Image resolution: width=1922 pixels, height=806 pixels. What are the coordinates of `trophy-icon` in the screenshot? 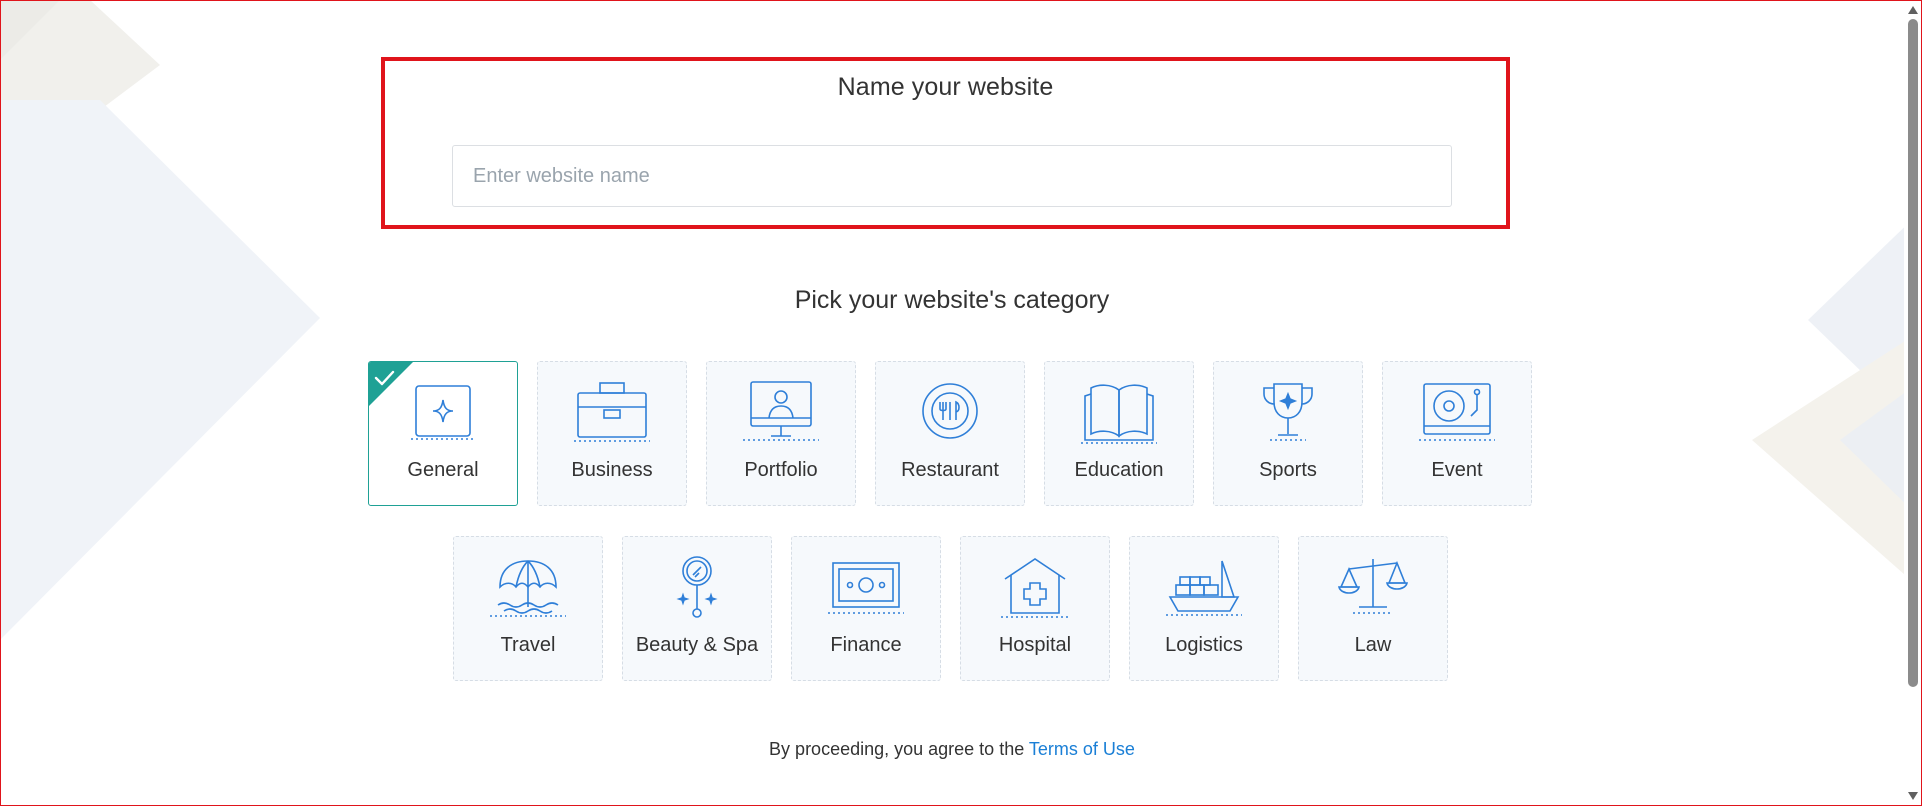 It's located at (1288, 412).